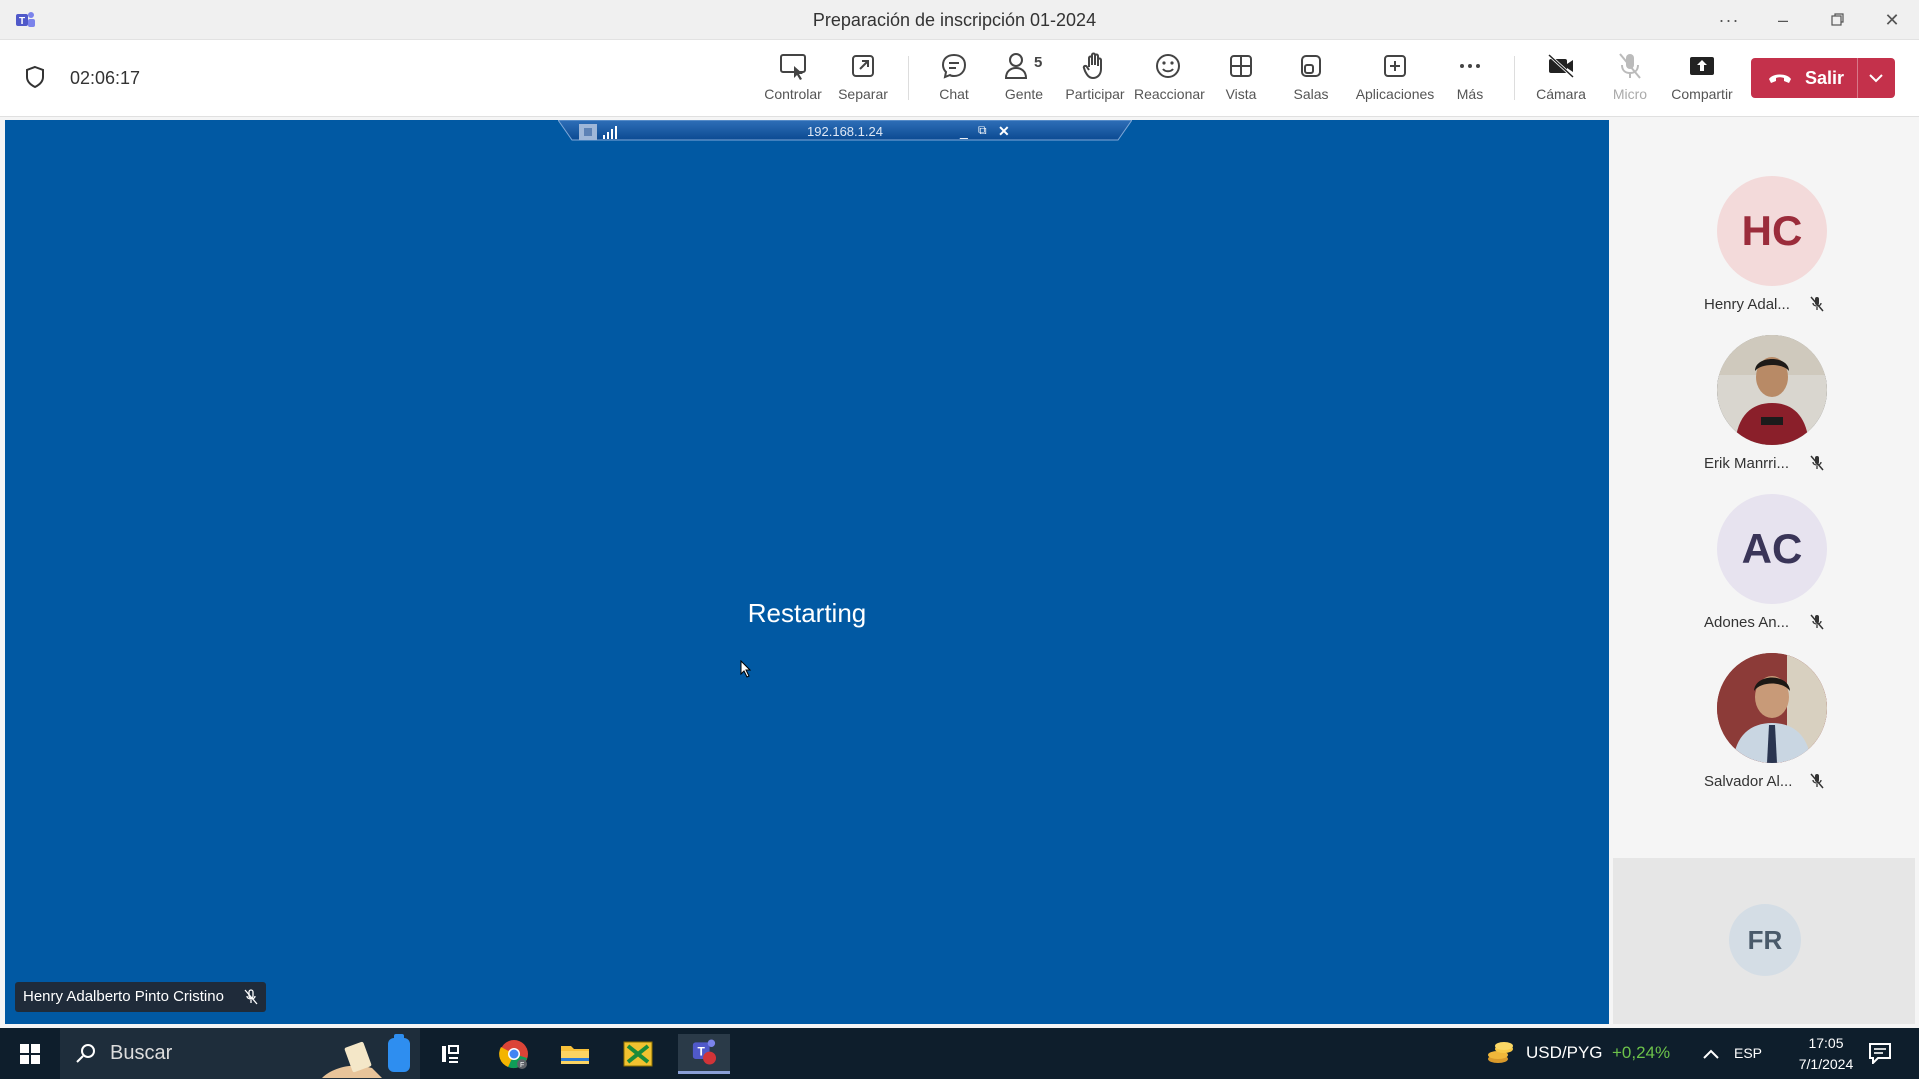  Describe the element at coordinates (1561, 66) in the screenshot. I see `camera-off-icon` at that location.